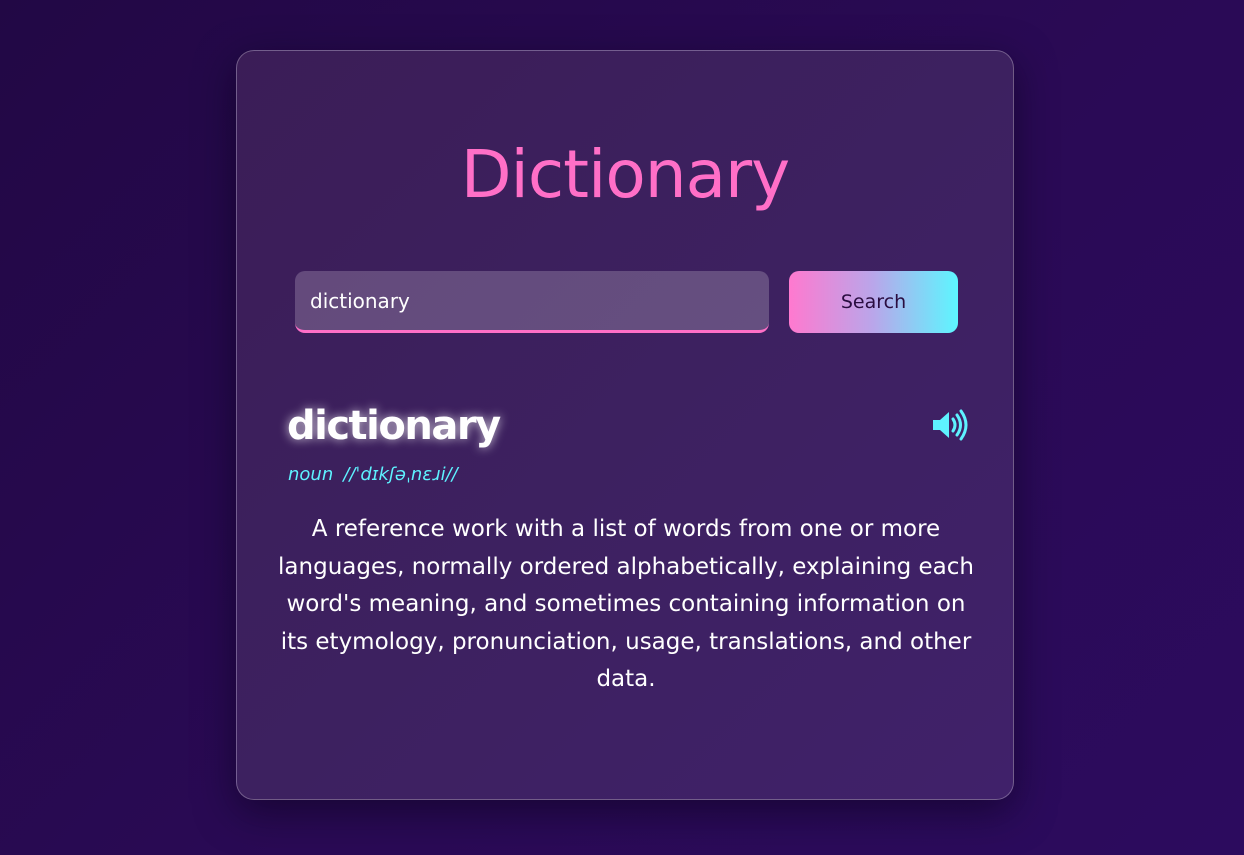  Describe the element at coordinates (532, 302) in the screenshot. I see `search-input` at that location.